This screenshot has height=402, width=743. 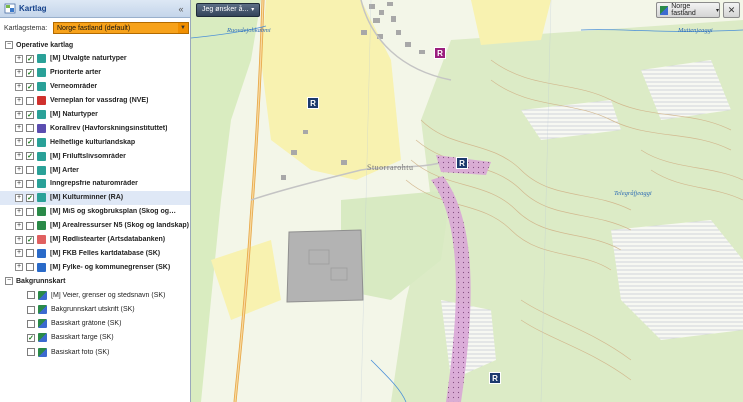 What do you see at coordinates (42, 352) in the screenshot?
I see `photo-map-icon` at bounding box center [42, 352].